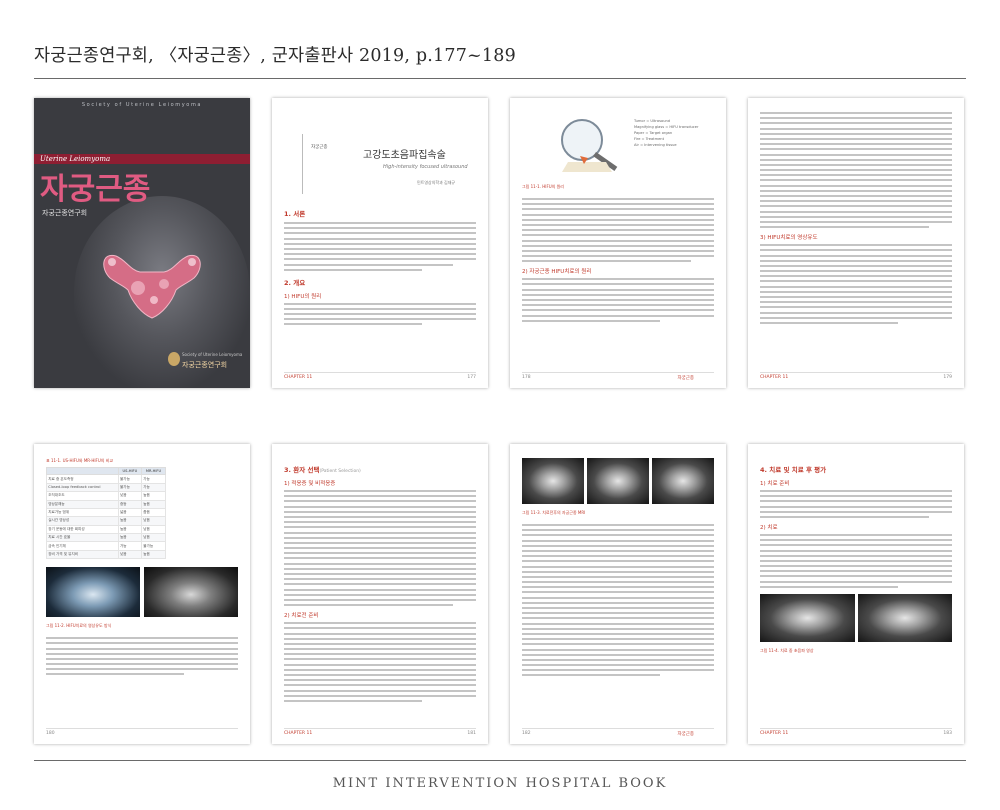 The width and height of the screenshot is (1000, 810). I want to click on table-row: 장기 운동에 대한 회피성 높음 낮음, so click(106, 529).